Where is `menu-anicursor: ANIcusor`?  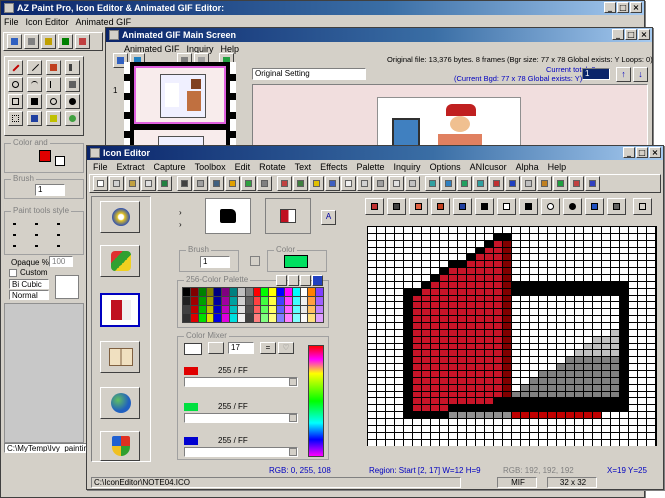
menu-anicursor: ANIcusor is located at coordinates (488, 167).